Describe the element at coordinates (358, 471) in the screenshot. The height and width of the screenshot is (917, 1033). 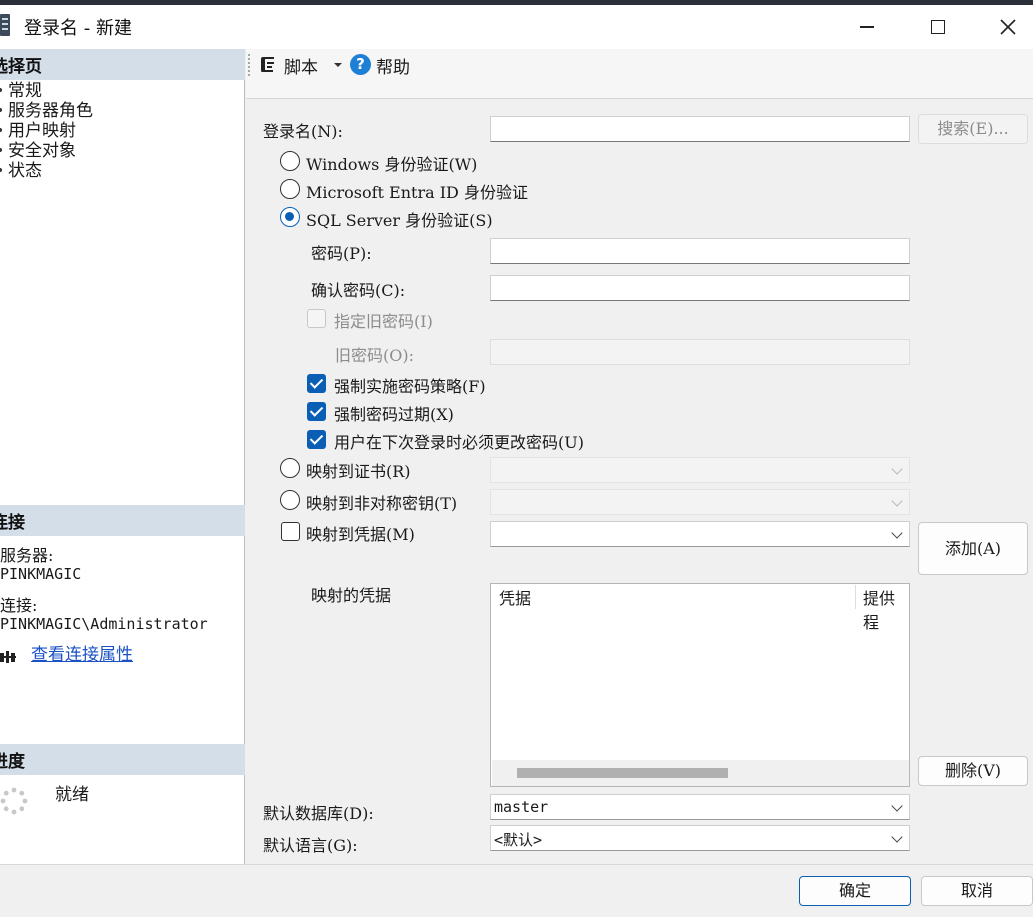
I see `map-certificate-label: 映射到证书(R)` at that location.